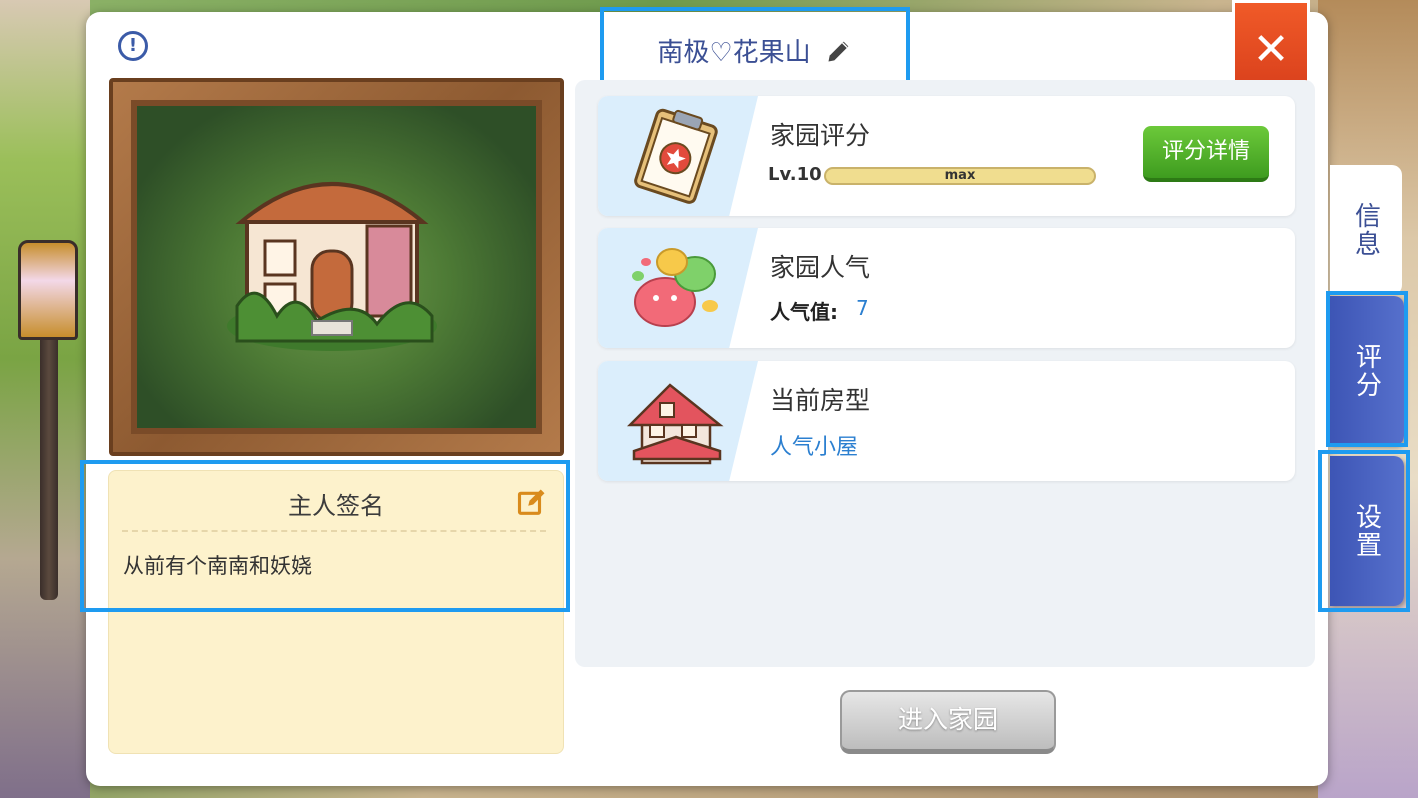 The image size is (1418, 798). I want to click on house-picture, so click(336, 267).